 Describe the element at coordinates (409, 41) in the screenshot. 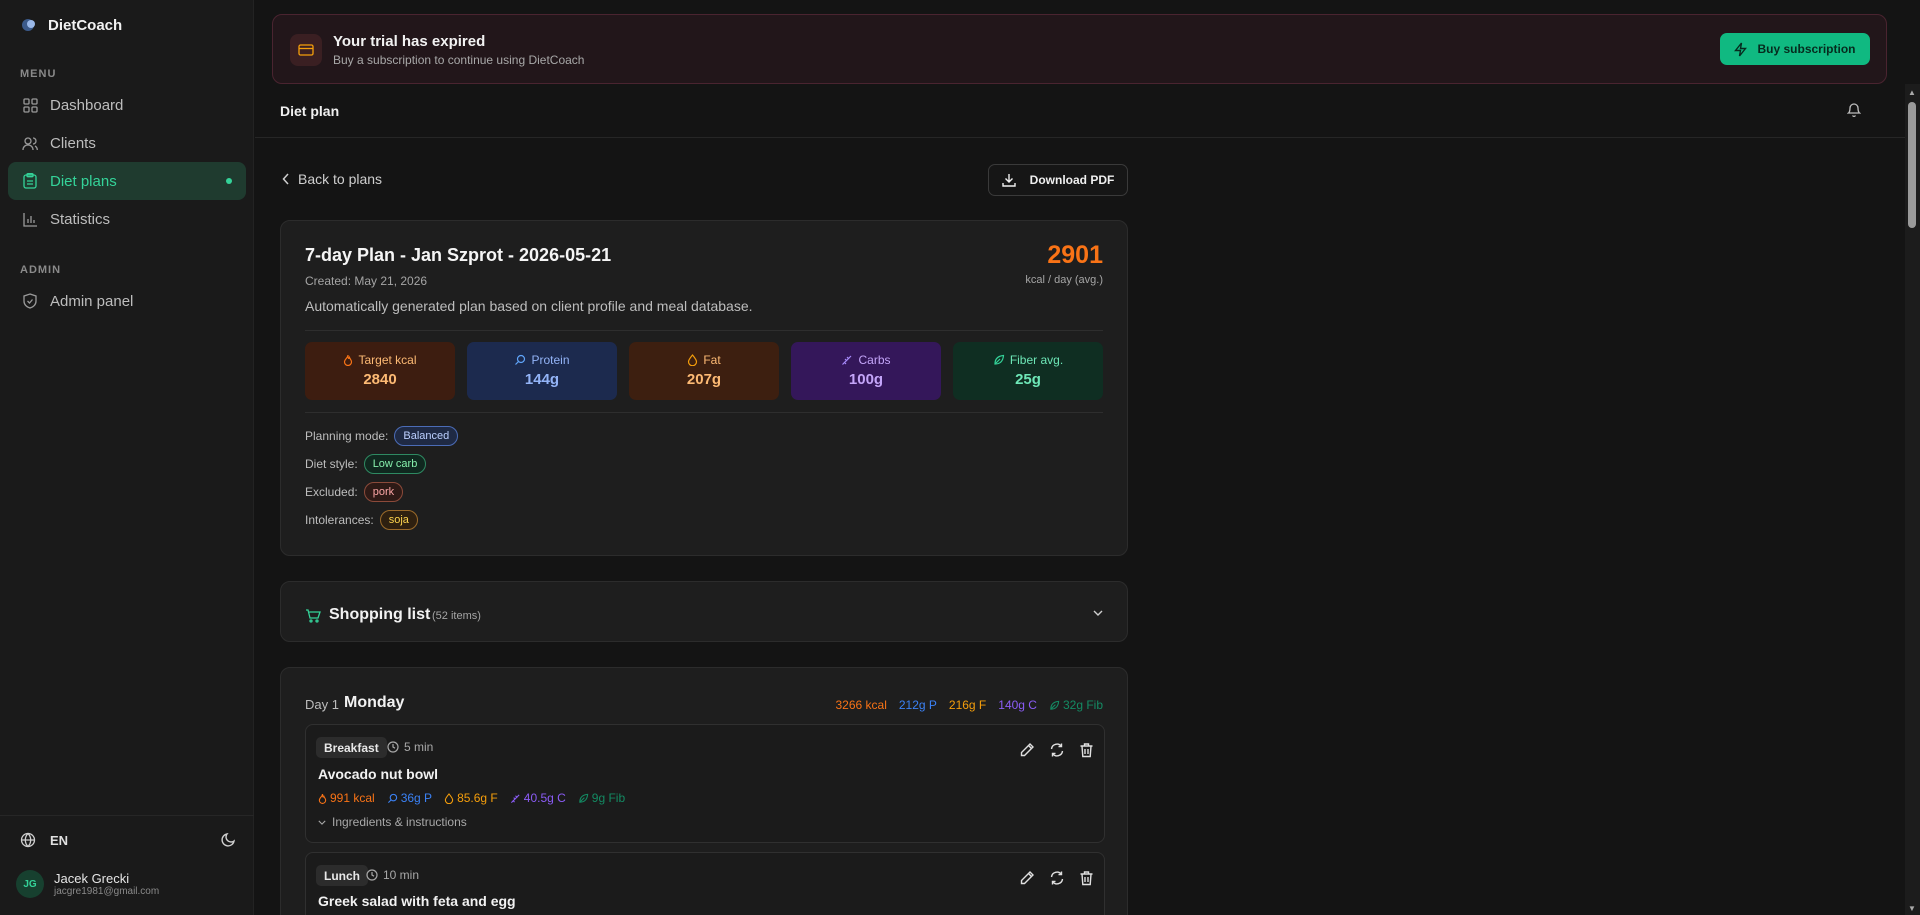

I see `banner-title: Your trial has expired` at that location.